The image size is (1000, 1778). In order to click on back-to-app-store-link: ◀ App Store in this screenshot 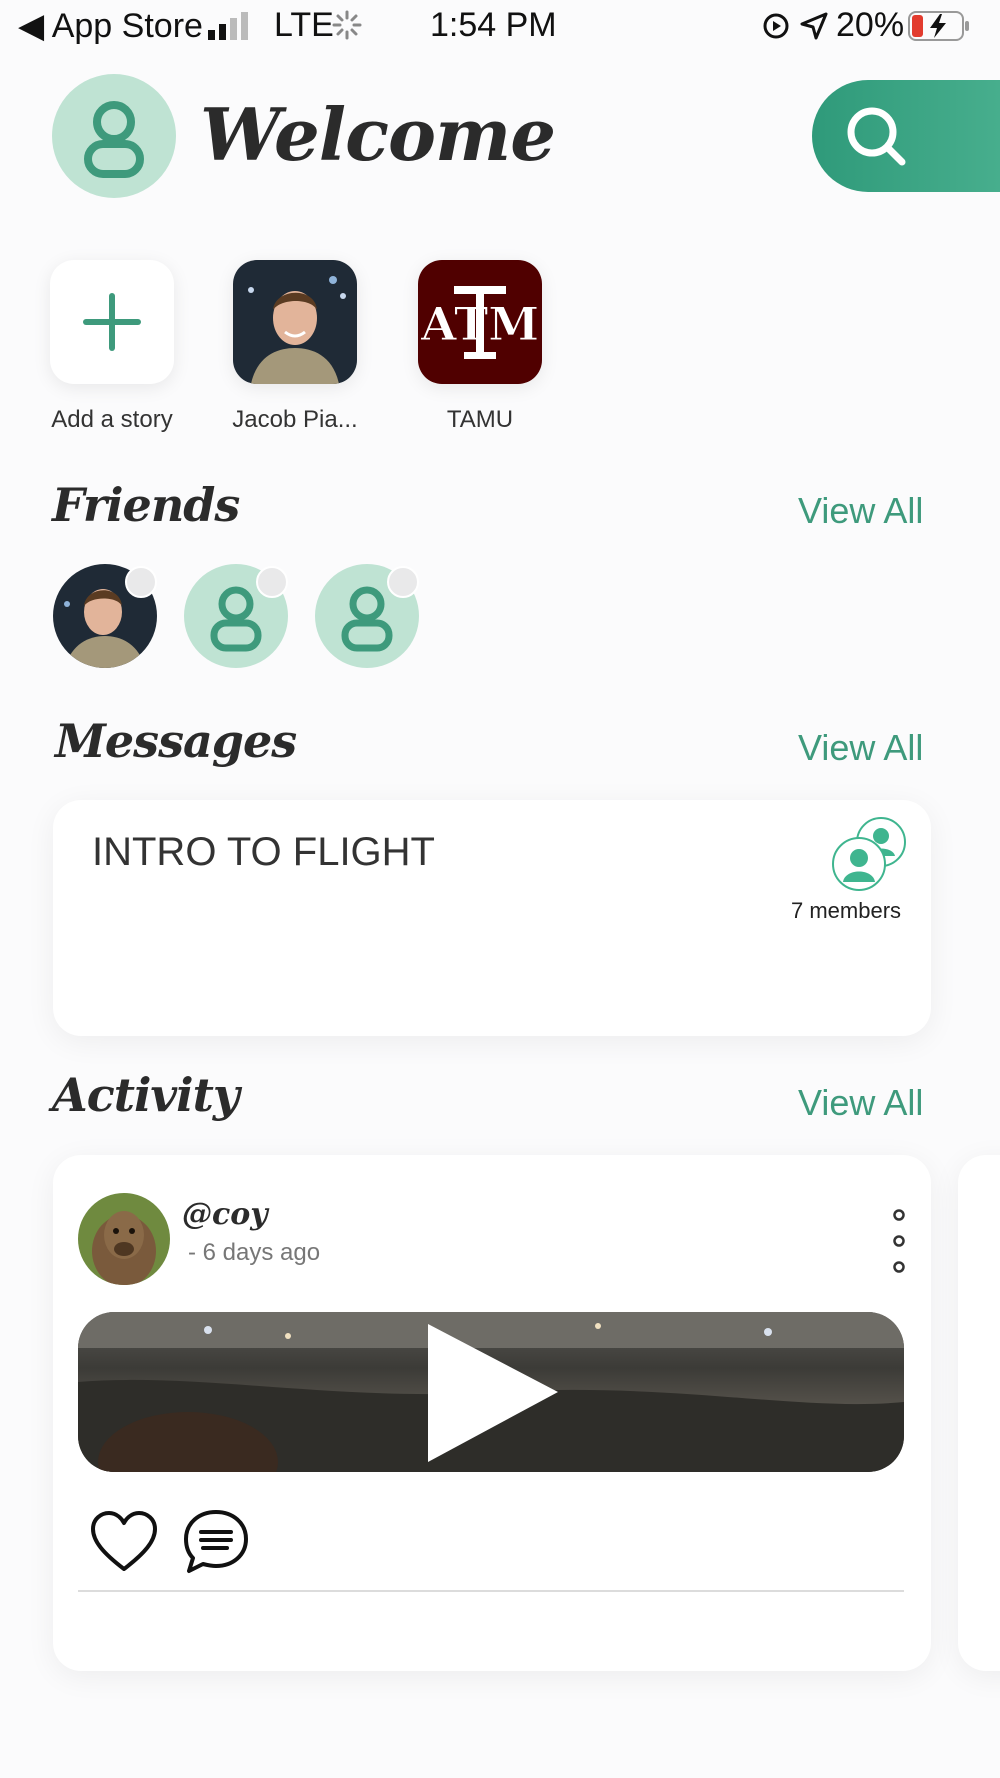, I will do `click(110, 26)`.